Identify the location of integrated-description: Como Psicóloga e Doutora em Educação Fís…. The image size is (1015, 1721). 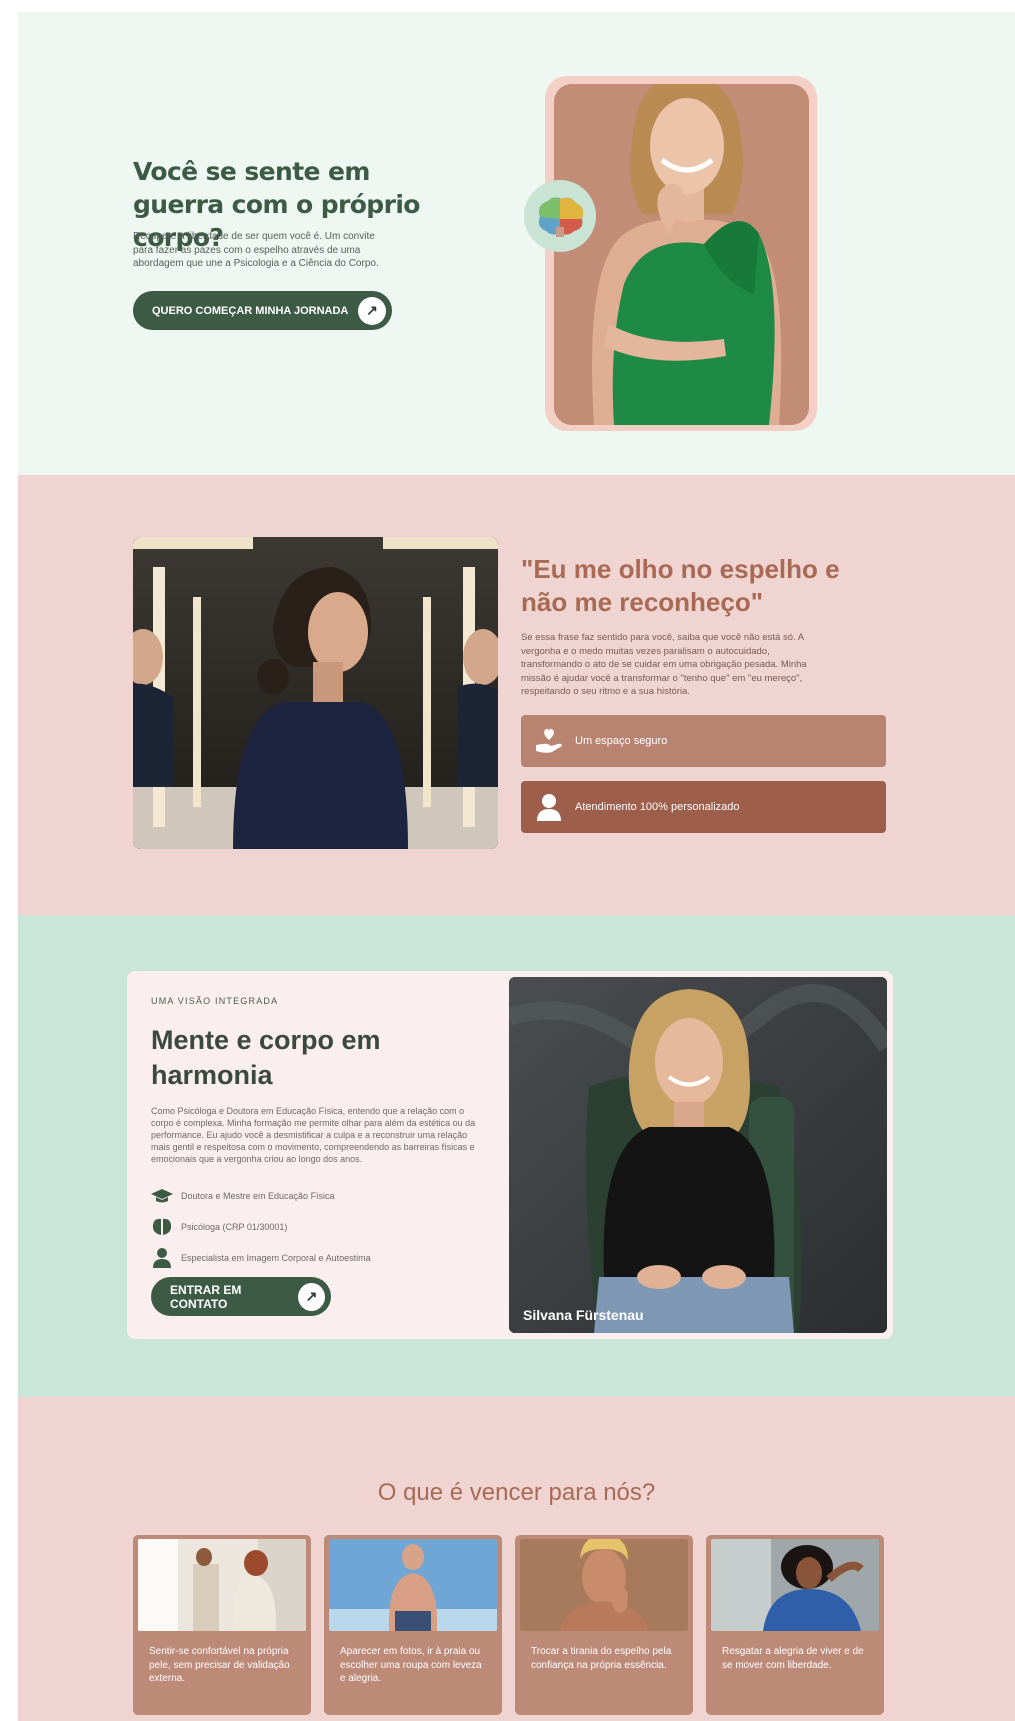
(313, 1135).